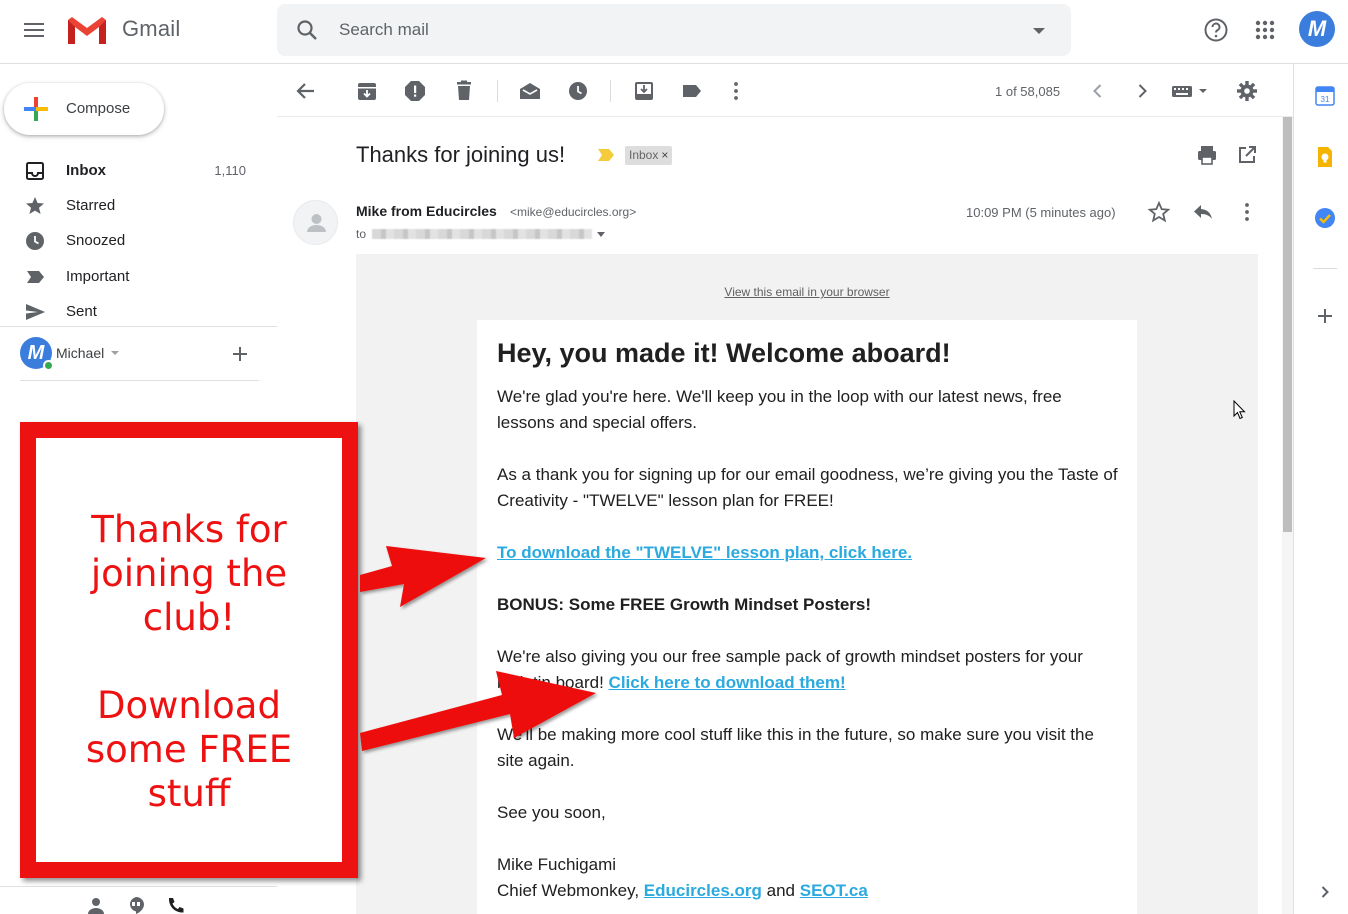  I want to click on send-icon, so click(35, 312).